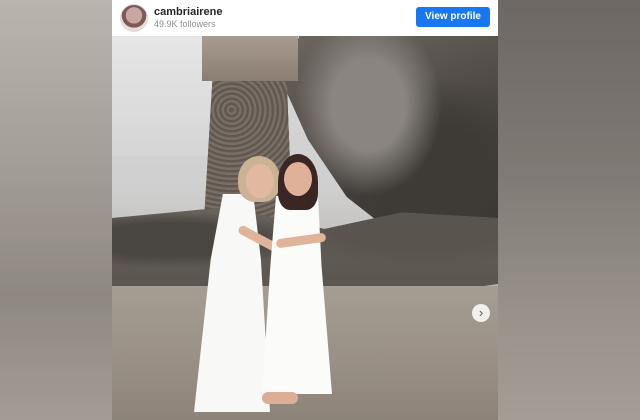 The width and height of the screenshot is (640, 420). I want to click on avatar, so click(134, 18).